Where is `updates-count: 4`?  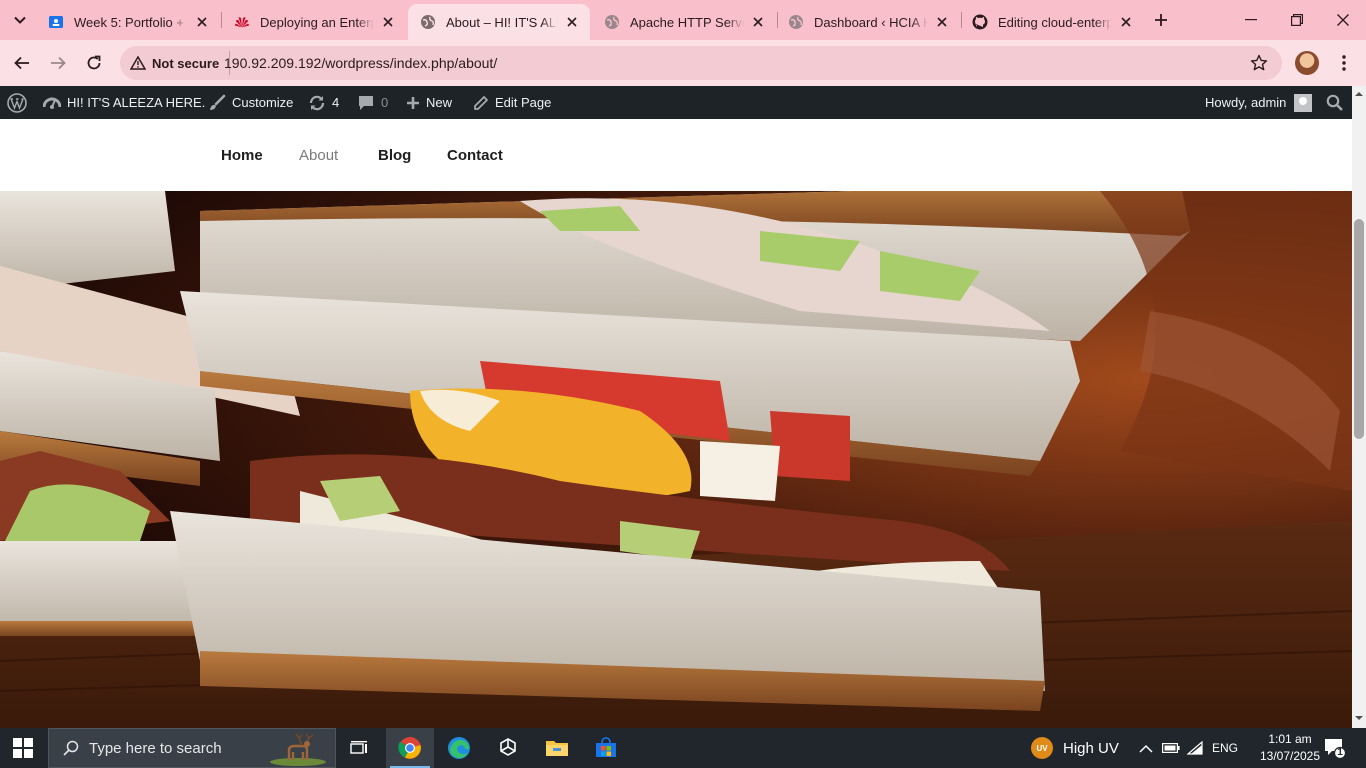
updates-count: 4 is located at coordinates (336, 102).